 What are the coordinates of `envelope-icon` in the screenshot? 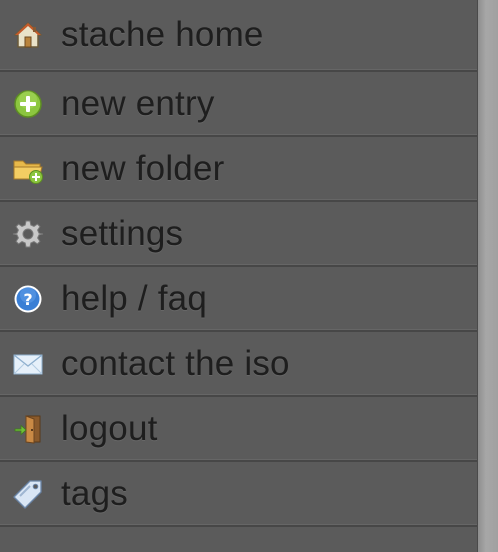 It's located at (28, 364).